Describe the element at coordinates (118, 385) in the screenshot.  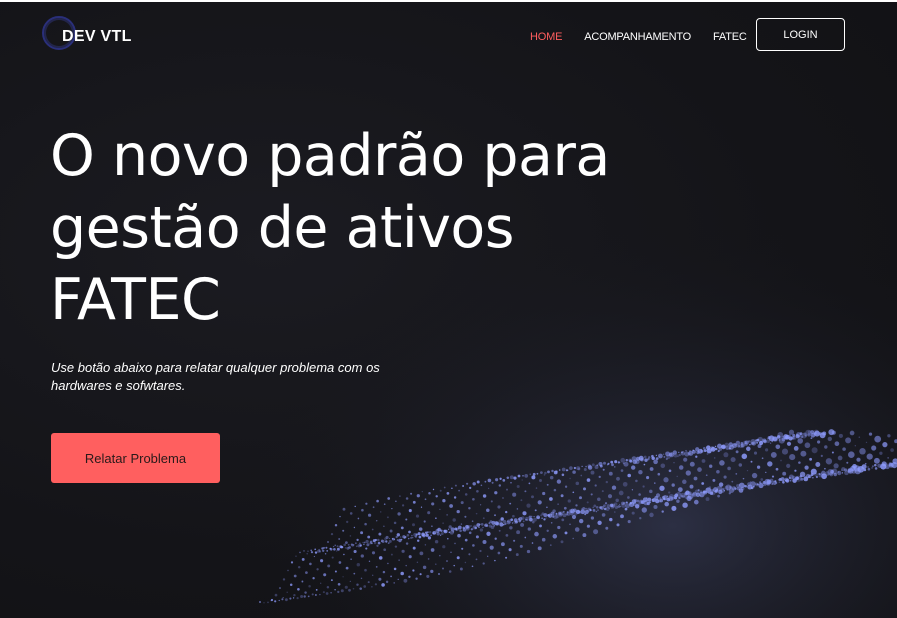
I see `hero-subtitle-line: hardwares e sofwtares.` at that location.